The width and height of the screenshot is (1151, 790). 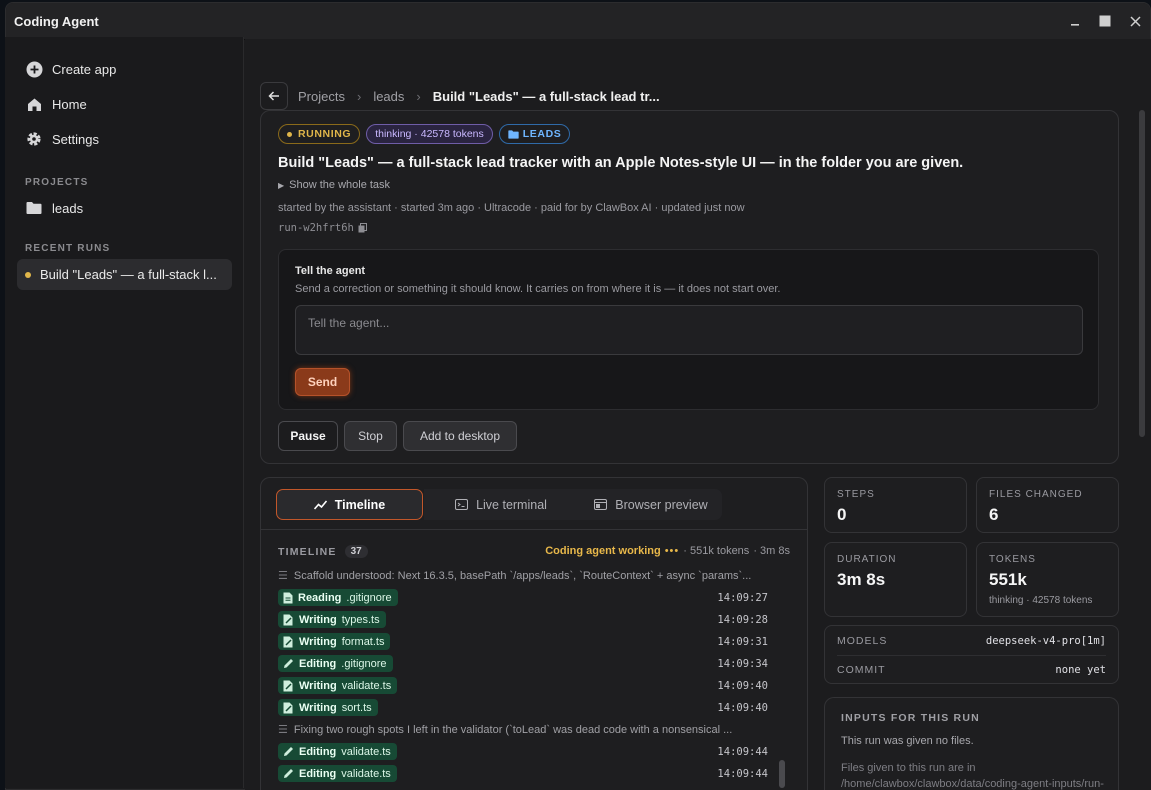 What do you see at coordinates (320, 504) in the screenshot?
I see `trend-icon` at bounding box center [320, 504].